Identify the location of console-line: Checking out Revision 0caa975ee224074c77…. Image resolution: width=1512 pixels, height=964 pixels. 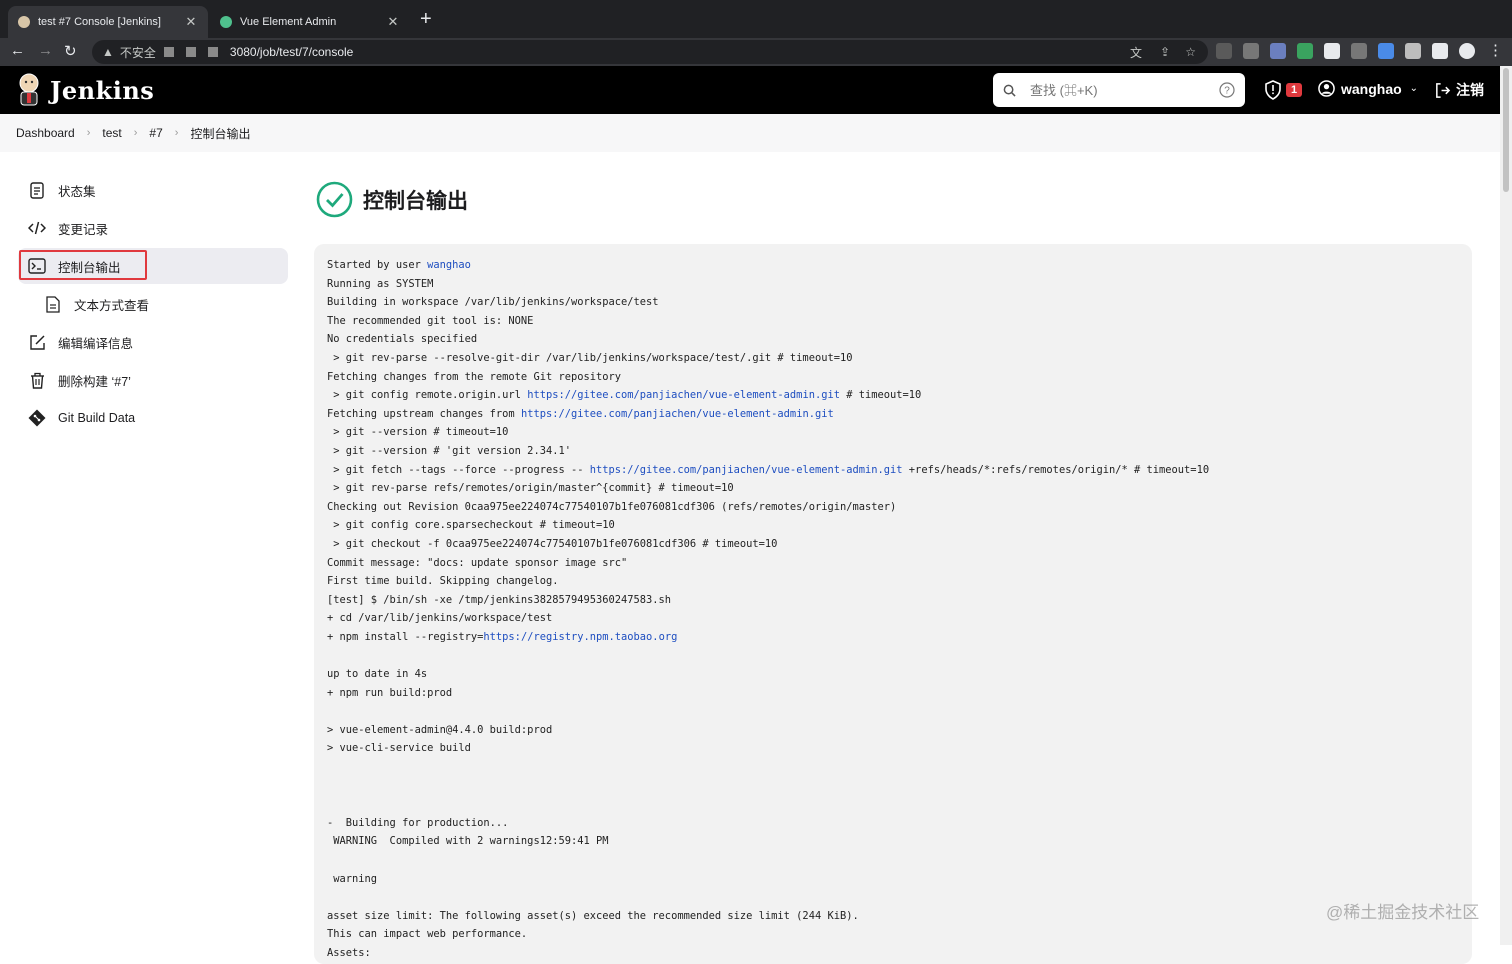
(893, 507).